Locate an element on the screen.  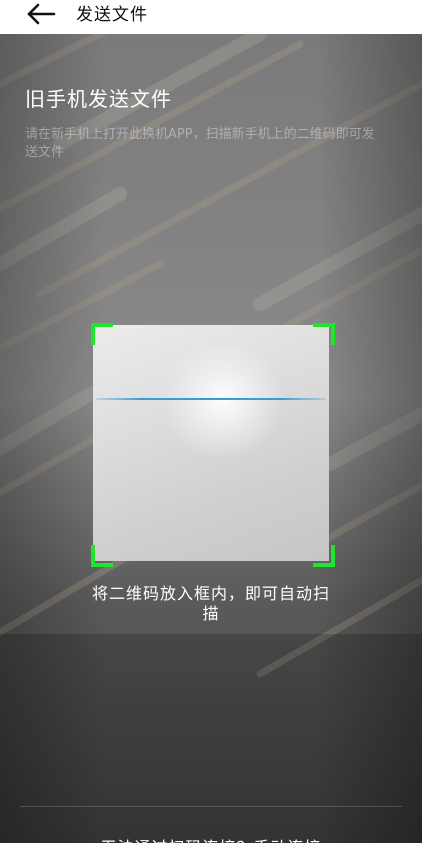
light-glare is located at coordinates (223, 400).